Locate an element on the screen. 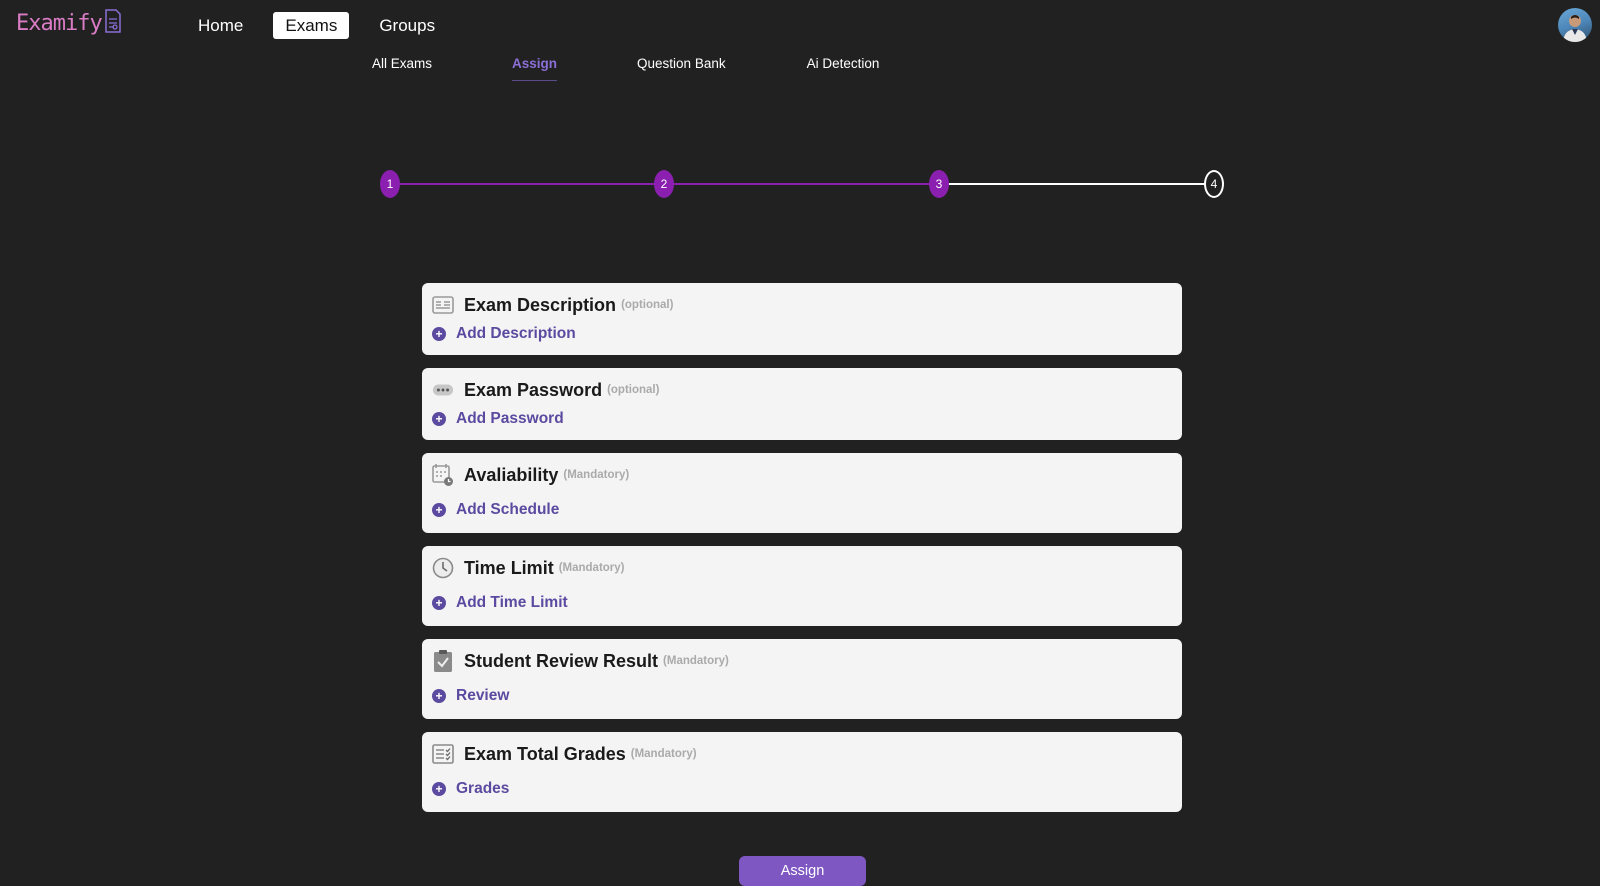 Image resolution: width=1600 pixels, height=886 pixels. section-title: Exam Description is located at coordinates (540, 304).